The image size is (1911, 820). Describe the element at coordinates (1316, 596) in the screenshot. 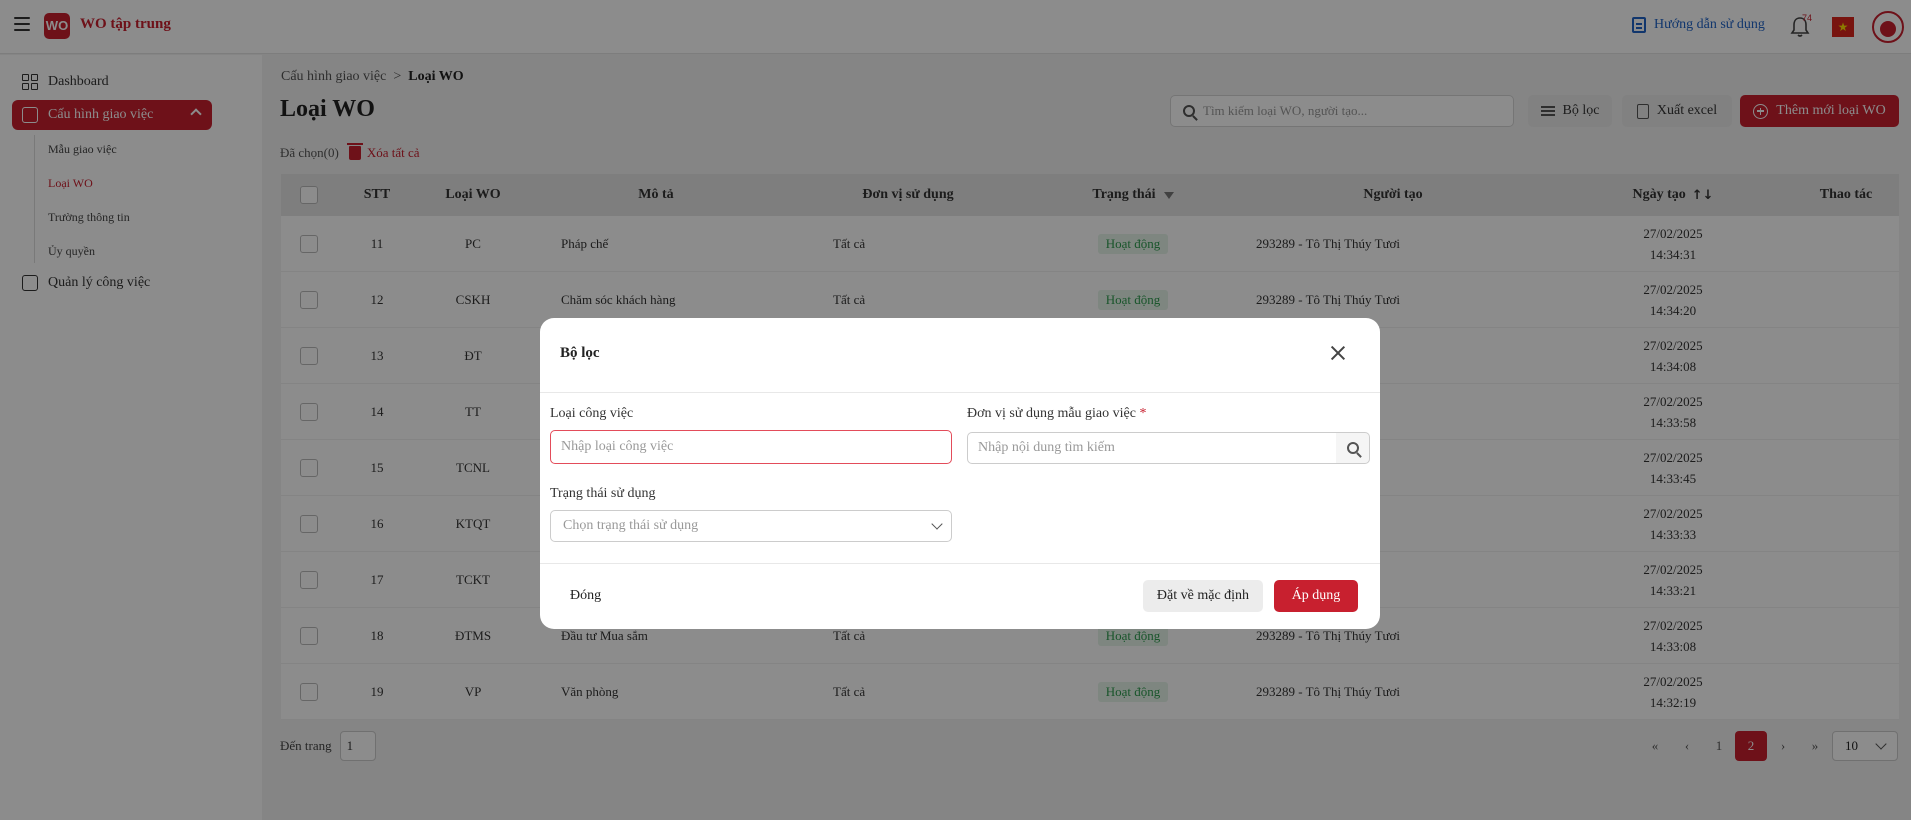

I see `apply-button: Áp dụng` at that location.